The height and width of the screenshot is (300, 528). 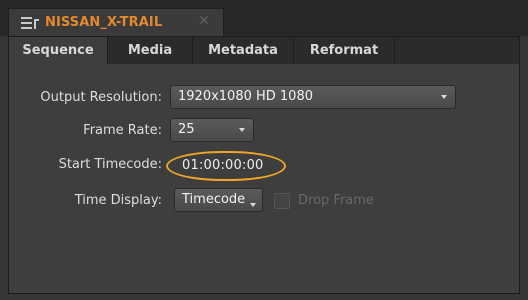 What do you see at coordinates (212, 130) in the screenshot?
I see `frame-rate-select: 25` at bounding box center [212, 130].